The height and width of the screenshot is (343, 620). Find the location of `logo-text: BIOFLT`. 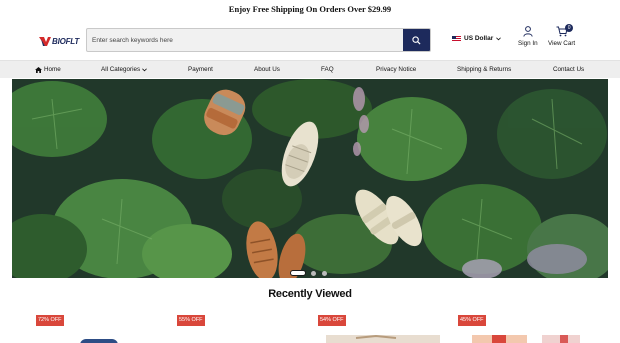

logo-text: BIOFLT is located at coordinates (66, 41).